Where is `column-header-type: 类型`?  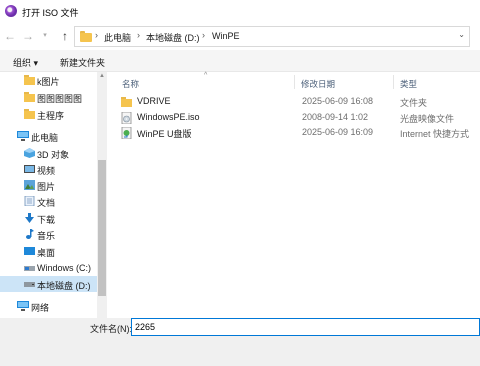
column-header-type: 类型 is located at coordinates (408, 84).